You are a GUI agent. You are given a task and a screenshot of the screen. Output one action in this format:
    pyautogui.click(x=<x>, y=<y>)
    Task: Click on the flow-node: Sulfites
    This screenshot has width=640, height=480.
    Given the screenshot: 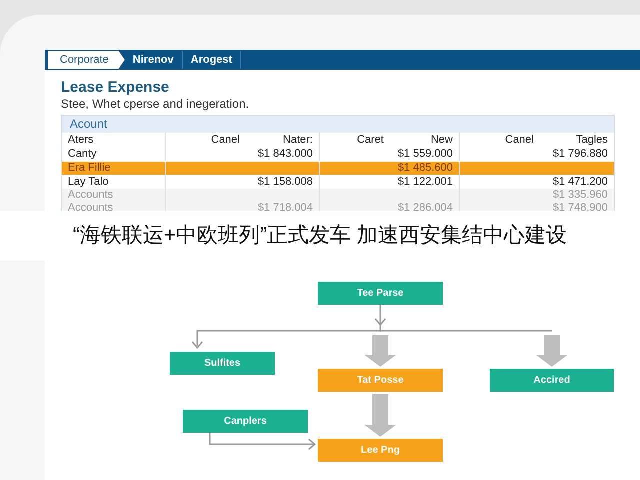 What is the action you would take?
    pyautogui.click(x=222, y=363)
    